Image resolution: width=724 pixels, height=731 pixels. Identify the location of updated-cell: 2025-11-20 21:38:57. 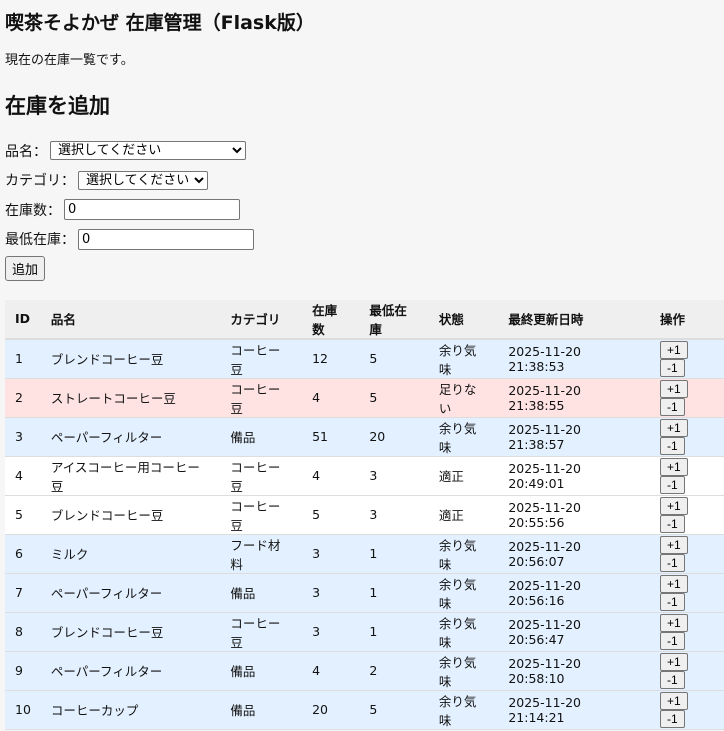
(574, 437).